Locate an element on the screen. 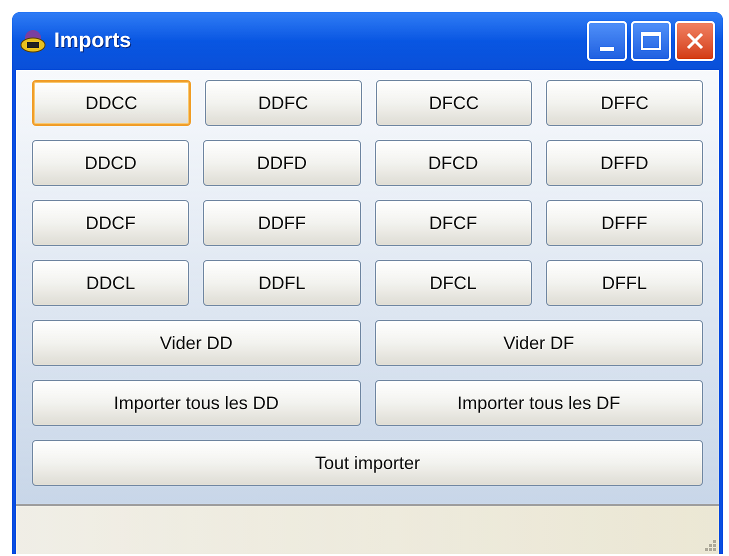 The width and height of the screenshot is (729, 556). push-button: DFFF is located at coordinates (624, 223).